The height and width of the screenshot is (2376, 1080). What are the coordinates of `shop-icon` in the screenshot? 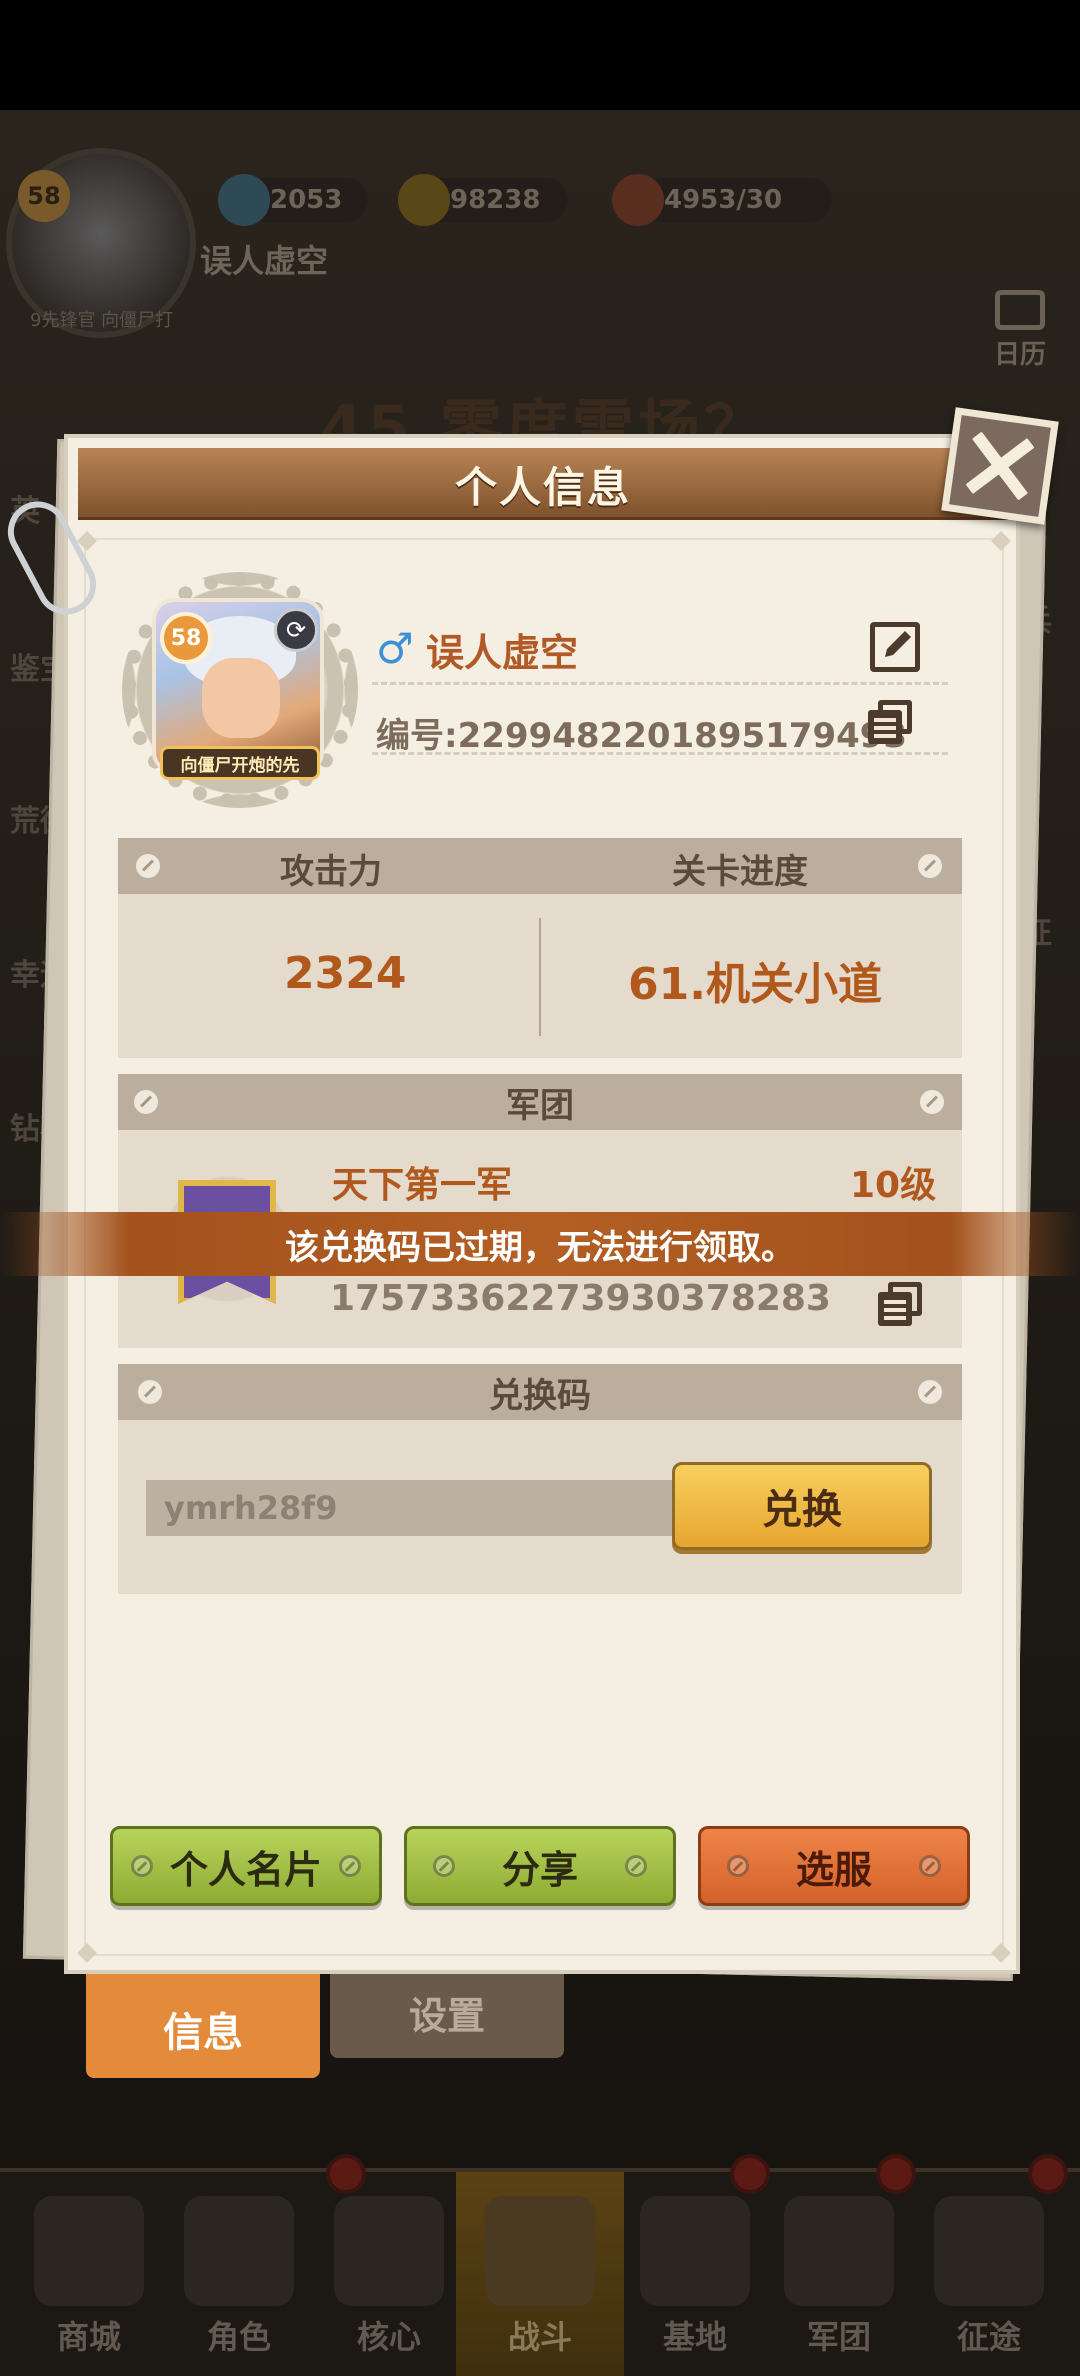 It's located at (89, 2251).